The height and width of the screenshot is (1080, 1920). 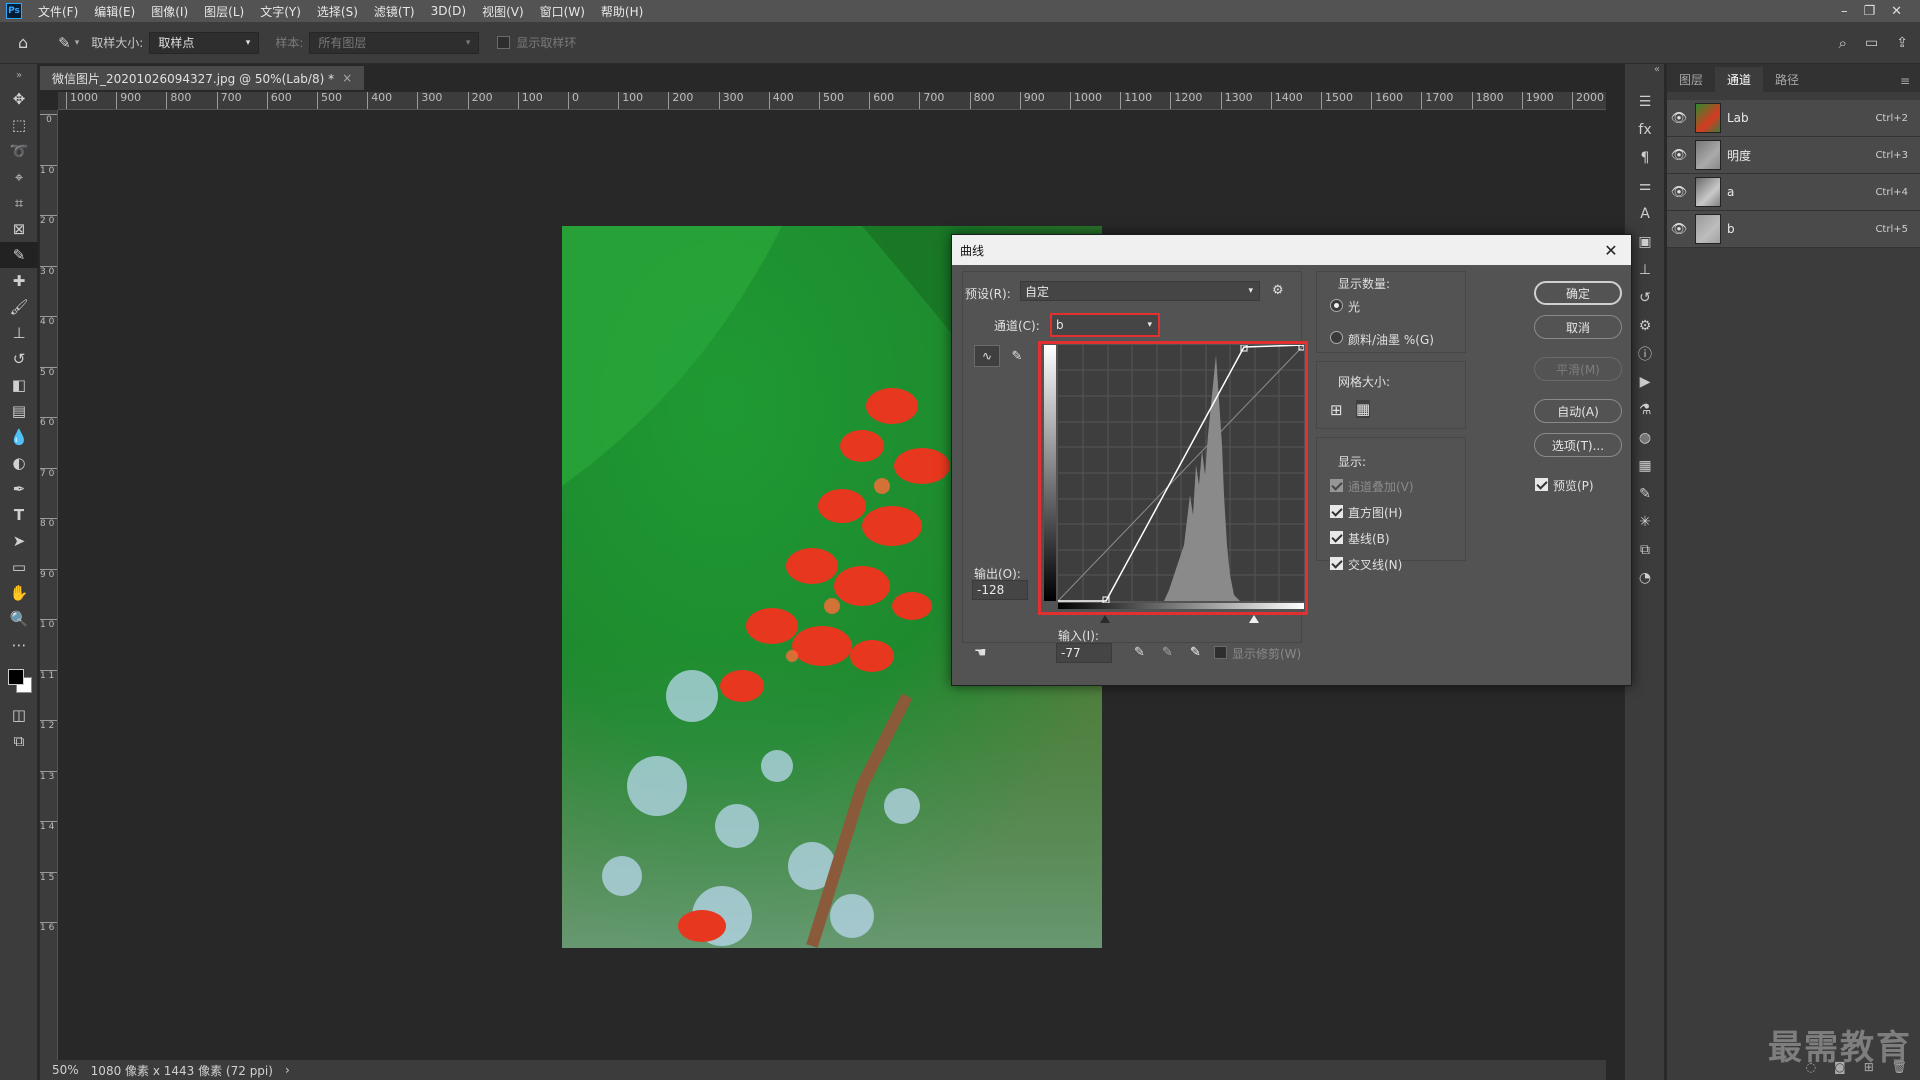 What do you see at coordinates (1578, 411) in the screenshot?
I see `auto-button: 自动(A)` at bounding box center [1578, 411].